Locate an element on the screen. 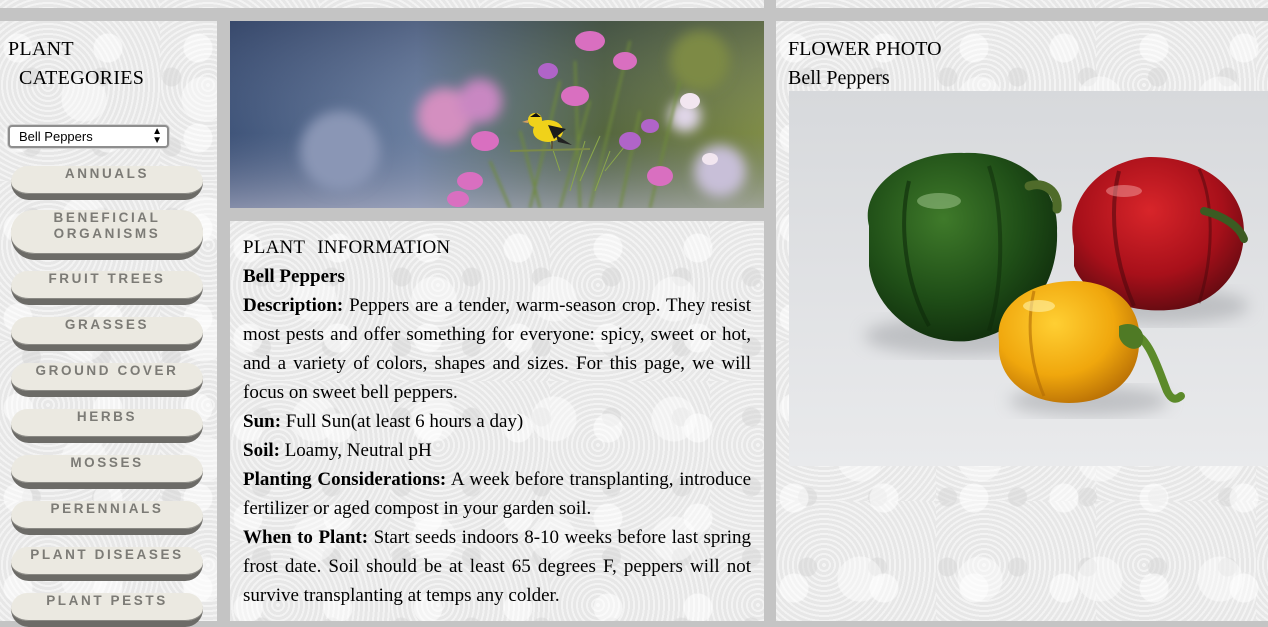 This screenshot has height=627, width=1268. category-button: FRUIT TREES is located at coordinates (107, 288).